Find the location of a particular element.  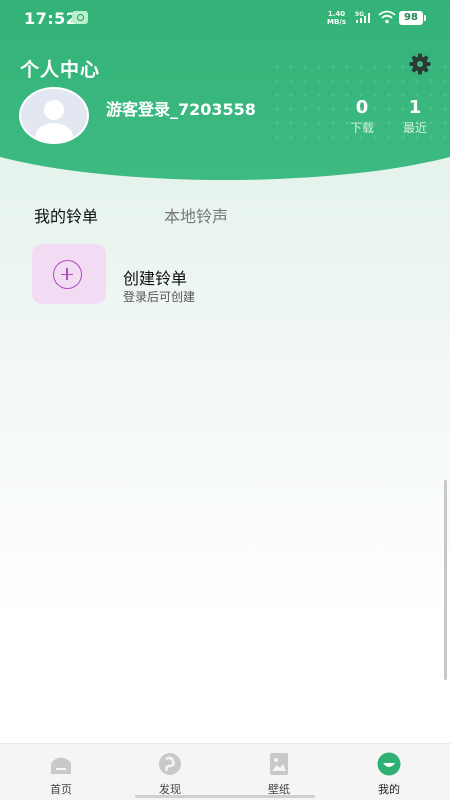

tab-local-ringtones: 本地铃声 is located at coordinates (196, 215).